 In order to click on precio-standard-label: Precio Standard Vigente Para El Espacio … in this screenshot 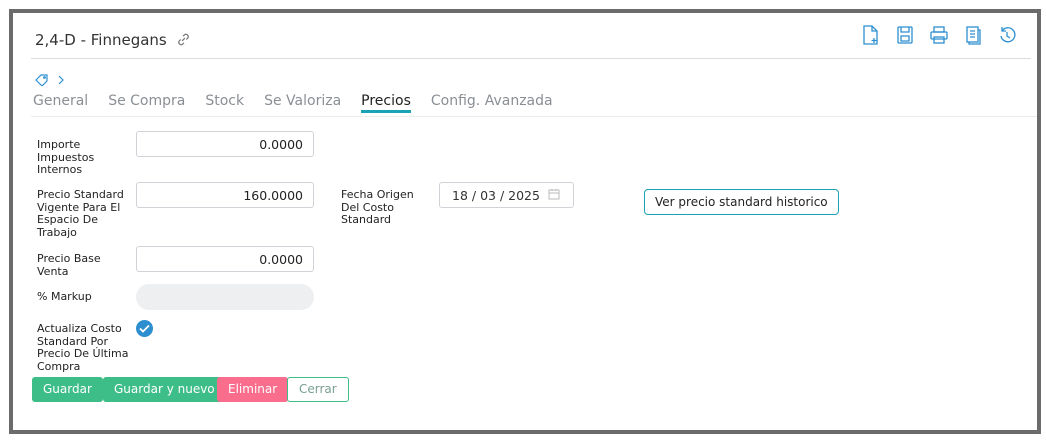, I will do `click(80, 213)`.